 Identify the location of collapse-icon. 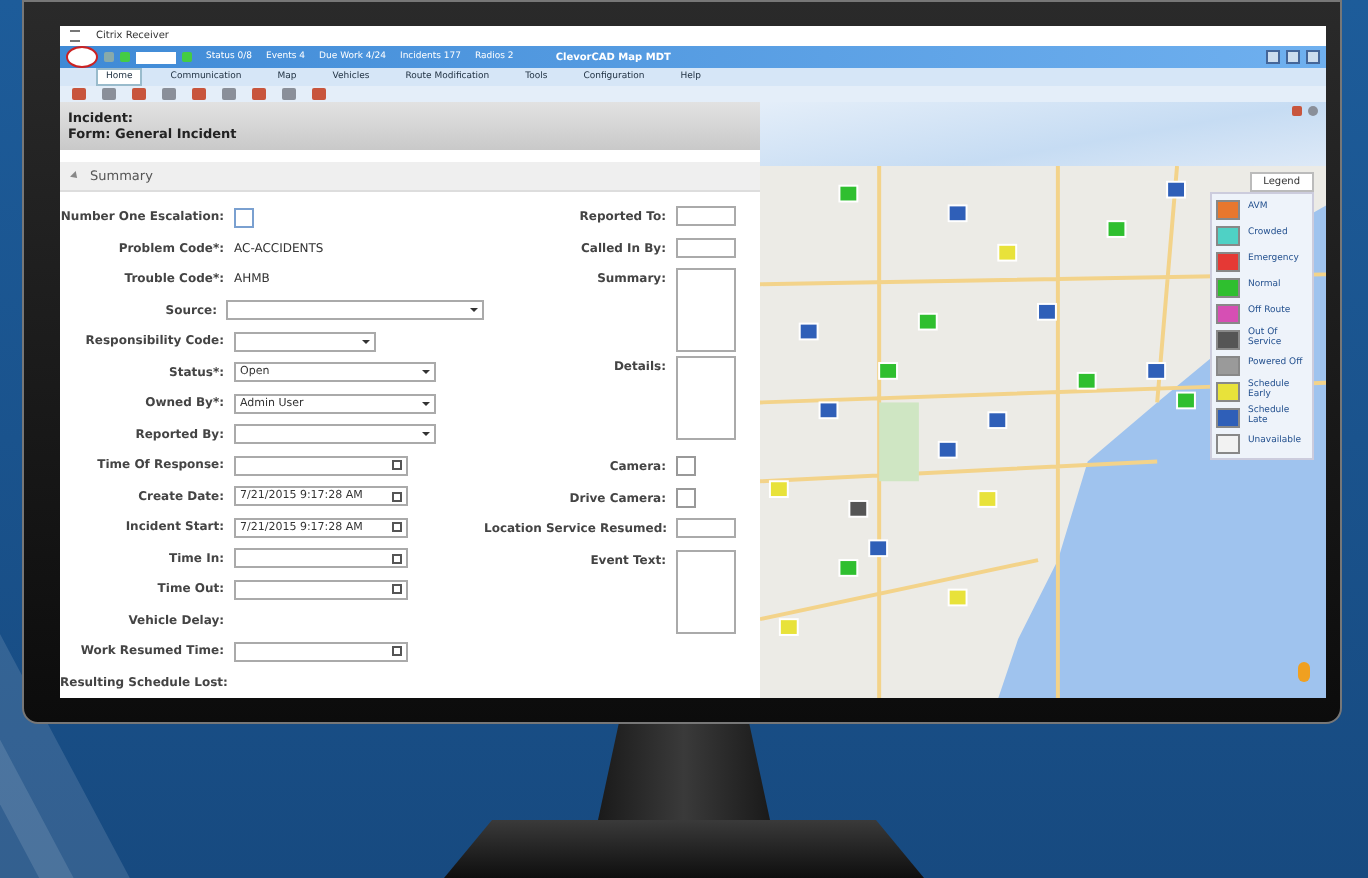
(75, 176).